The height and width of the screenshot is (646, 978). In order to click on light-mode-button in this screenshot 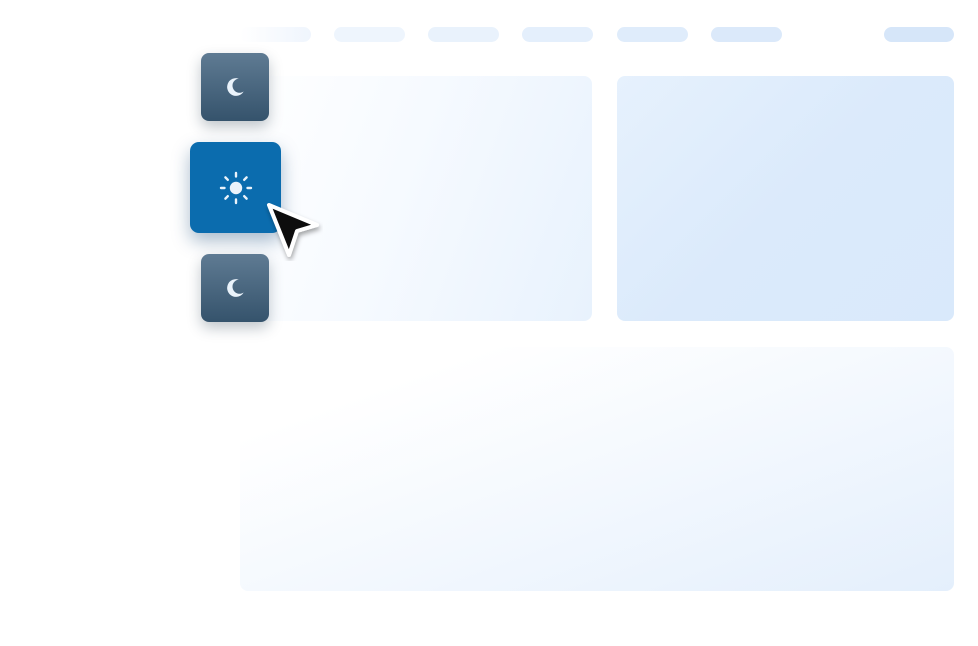, I will do `click(235, 187)`.